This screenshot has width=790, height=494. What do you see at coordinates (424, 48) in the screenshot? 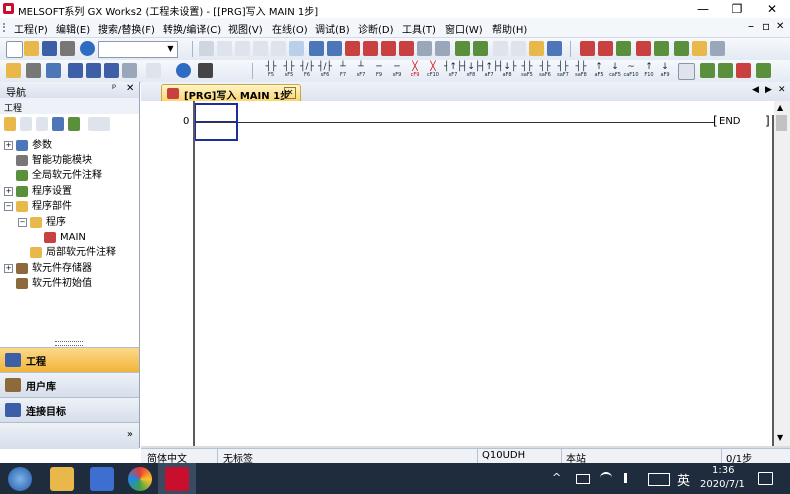
I see `monitor-icon` at bounding box center [424, 48].